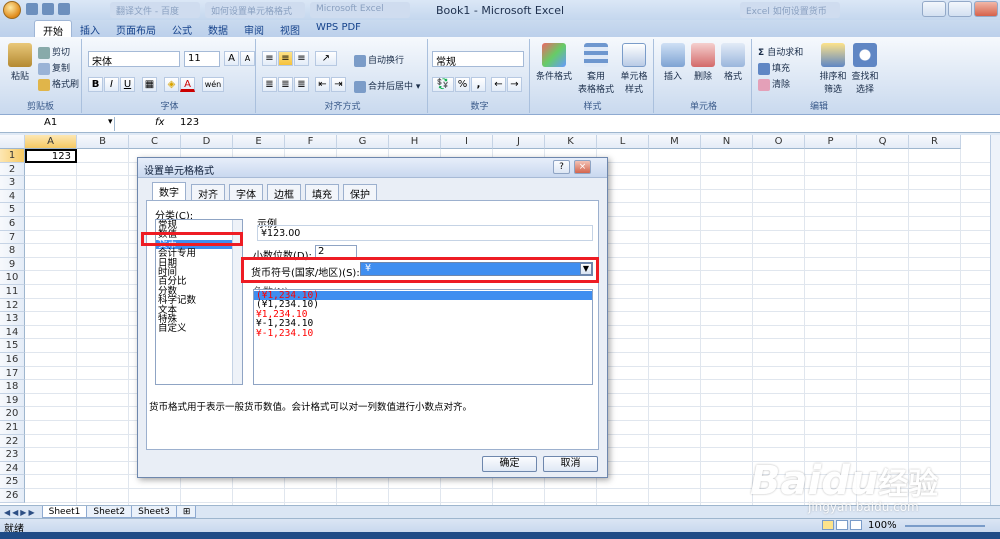  Describe the element at coordinates (259, 142) in the screenshot. I see `column-header: E` at that location.